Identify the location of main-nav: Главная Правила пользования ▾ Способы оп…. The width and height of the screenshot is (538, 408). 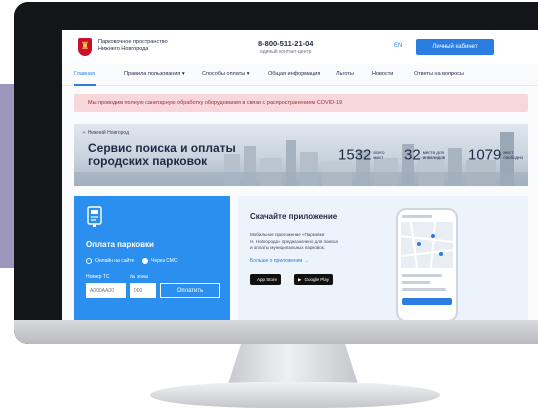
(300, 75).